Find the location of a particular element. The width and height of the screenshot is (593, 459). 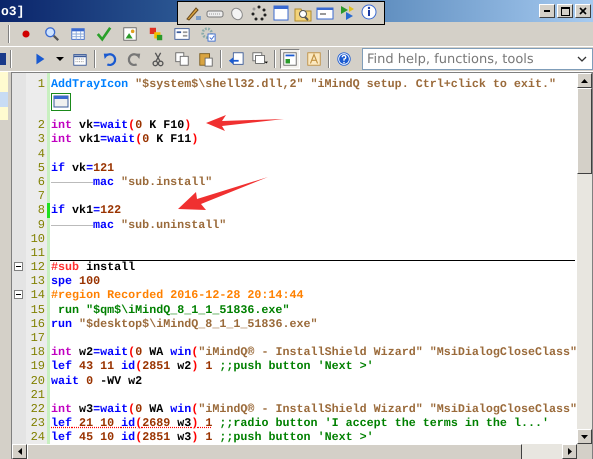

code-line: spe 100 is located at coordinates (75, 281).